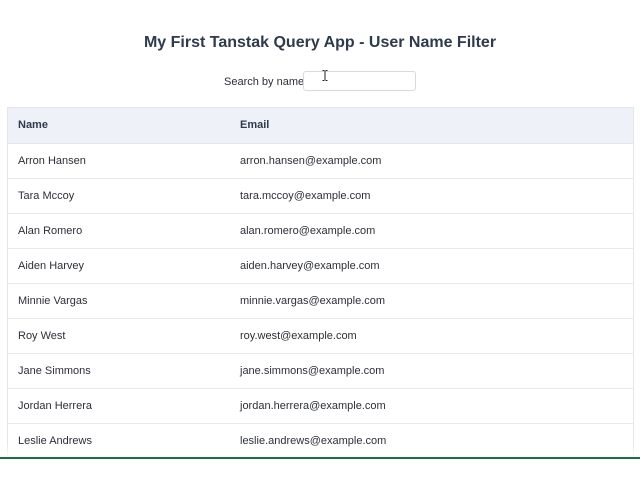 The image size is (640, 480). I want to click on table-header-row: Name Email, so click(320, 126).